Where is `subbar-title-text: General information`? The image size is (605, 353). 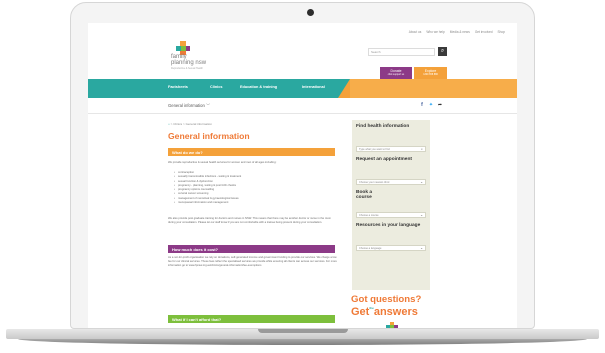
subbar-title-text: General information is located at coordinates (186, 105).